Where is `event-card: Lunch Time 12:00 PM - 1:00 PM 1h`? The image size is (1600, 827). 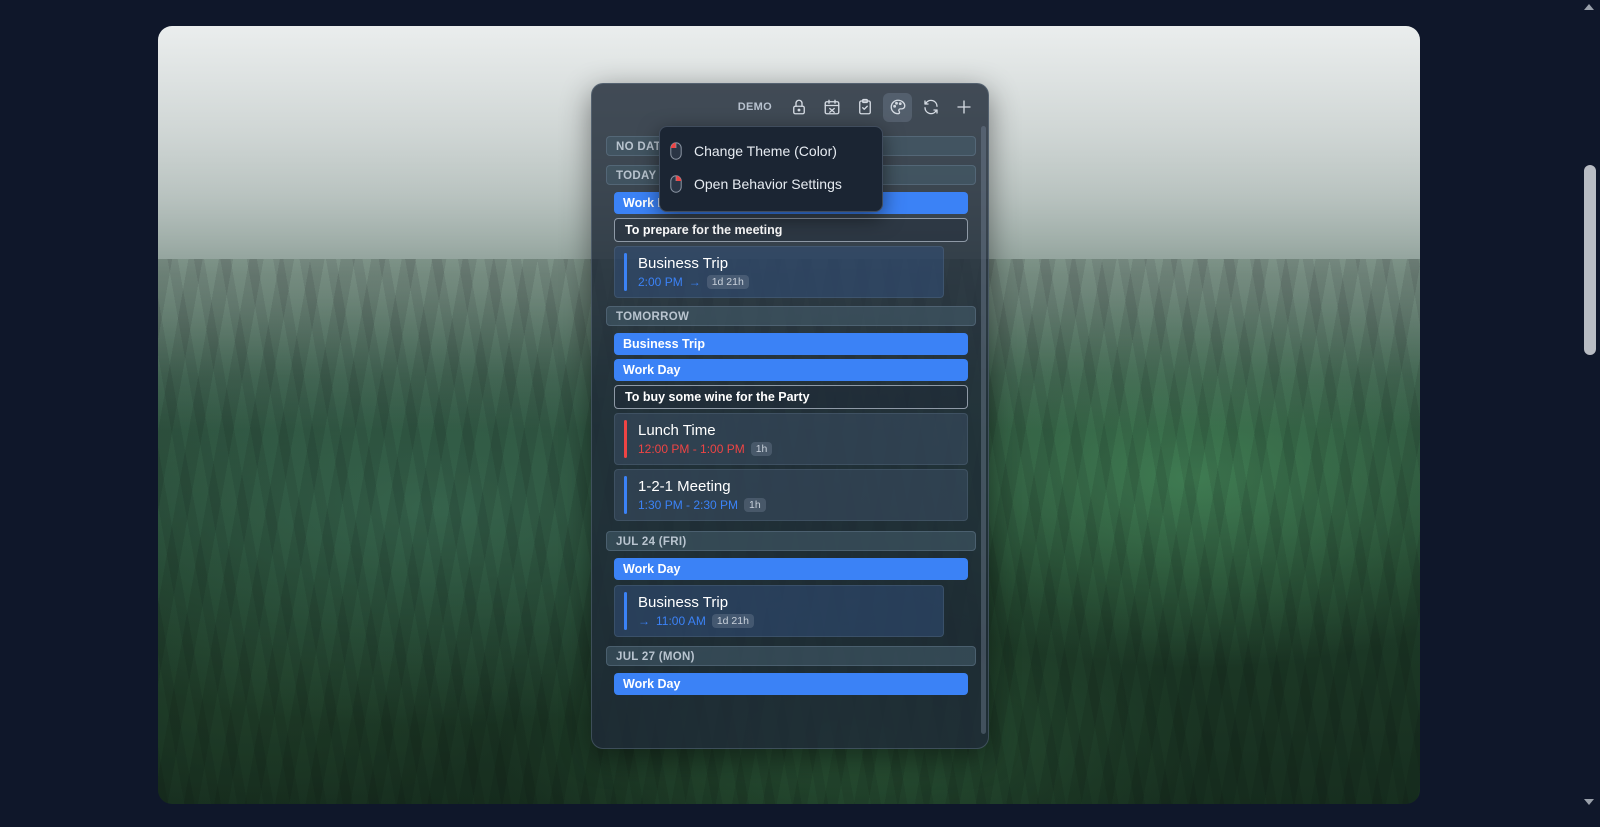
event-card: Lunch Time 12:00 PM - 1:00 PM 1h is located at coordinates (791, 439).